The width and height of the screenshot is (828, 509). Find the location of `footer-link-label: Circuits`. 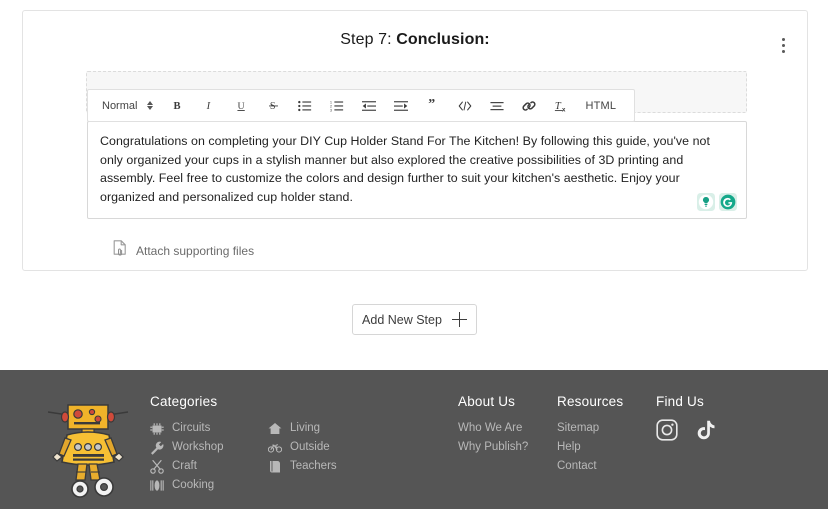

footer-link-label: Circuits is located at coordinates (191, 428).